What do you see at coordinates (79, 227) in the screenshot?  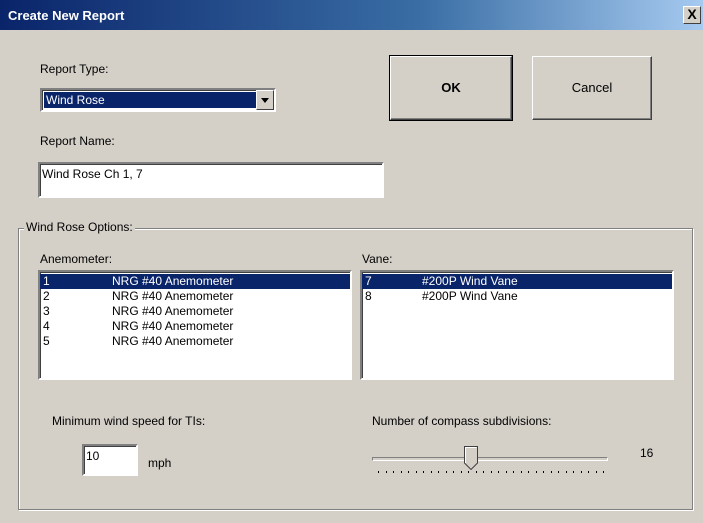 I see `wind-rose-options-legend: Wind Rose Options:` at bounding box center [79, 227].